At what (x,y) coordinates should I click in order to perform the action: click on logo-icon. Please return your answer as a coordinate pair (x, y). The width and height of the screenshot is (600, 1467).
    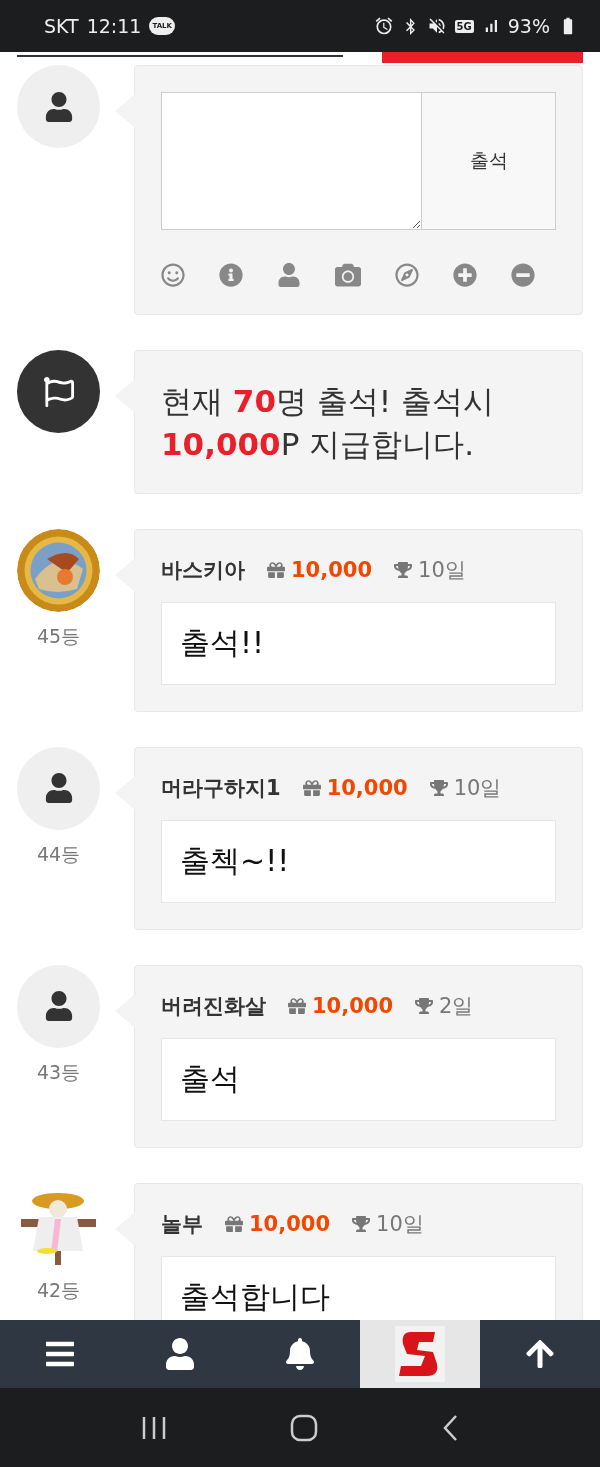
    Looking at the image, I should click on (420, 1354).